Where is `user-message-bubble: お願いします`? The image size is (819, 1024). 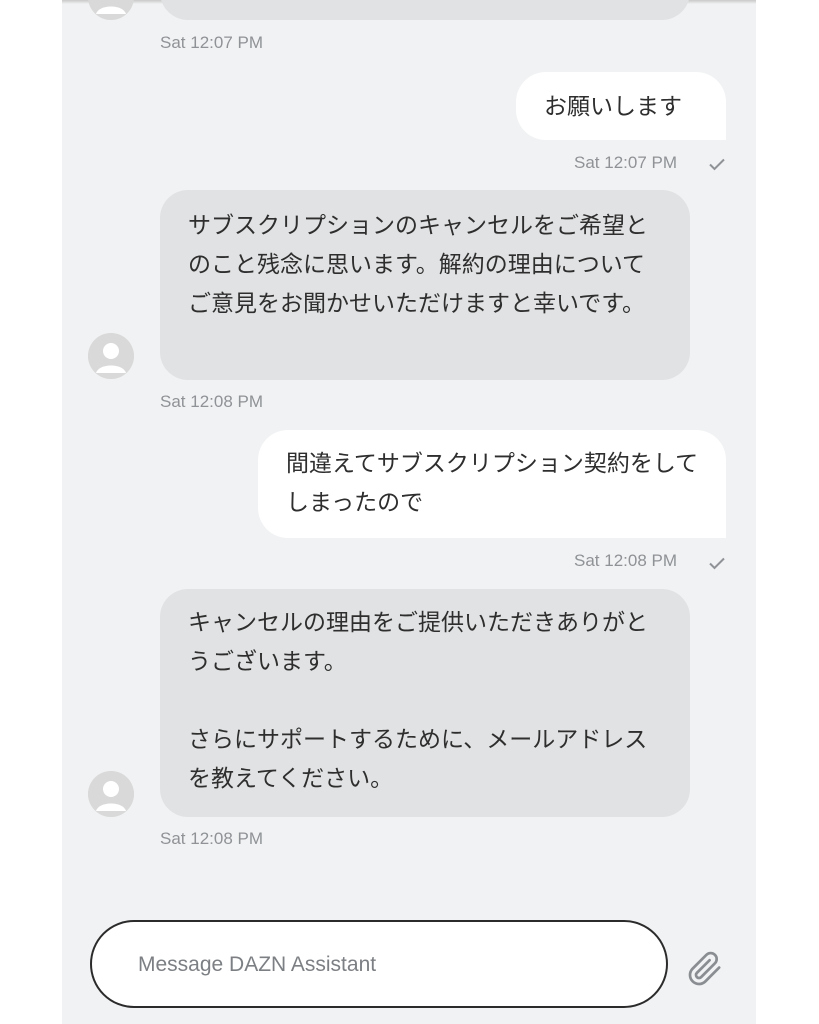
user-message-bubble: お願いします is located at coordinates (621, 106).